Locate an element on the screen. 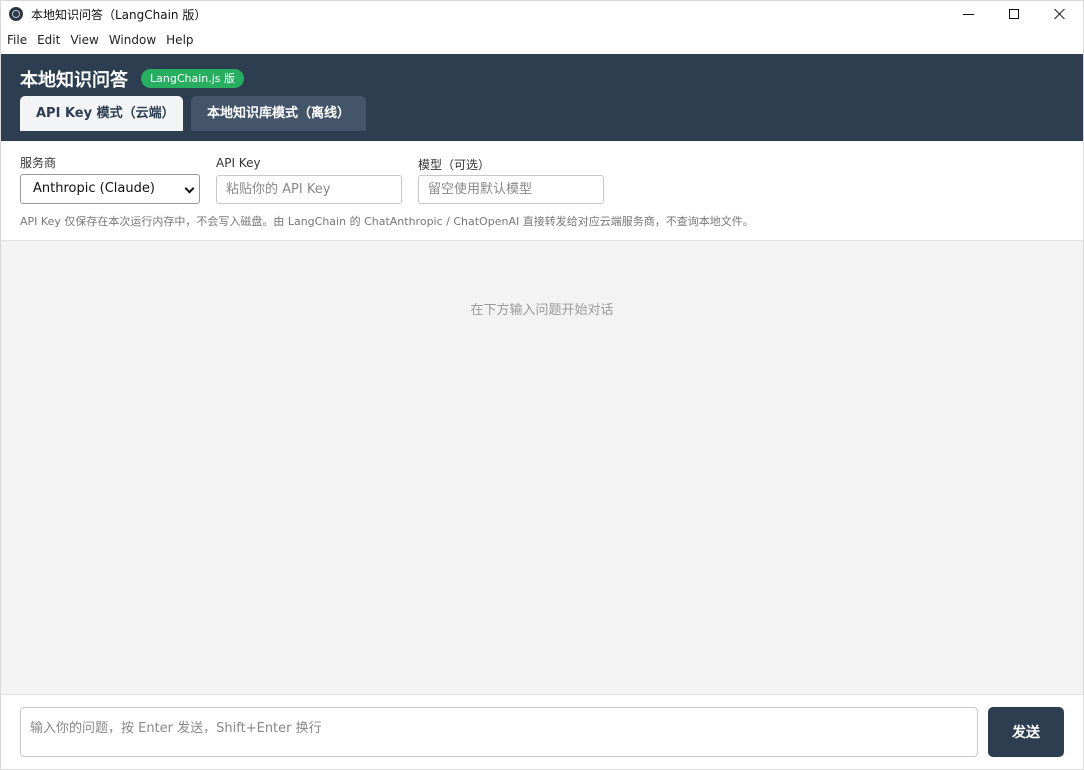 This screenshot has height=770, width=1084. menu-help: Help is located at coordinates (179, 40).